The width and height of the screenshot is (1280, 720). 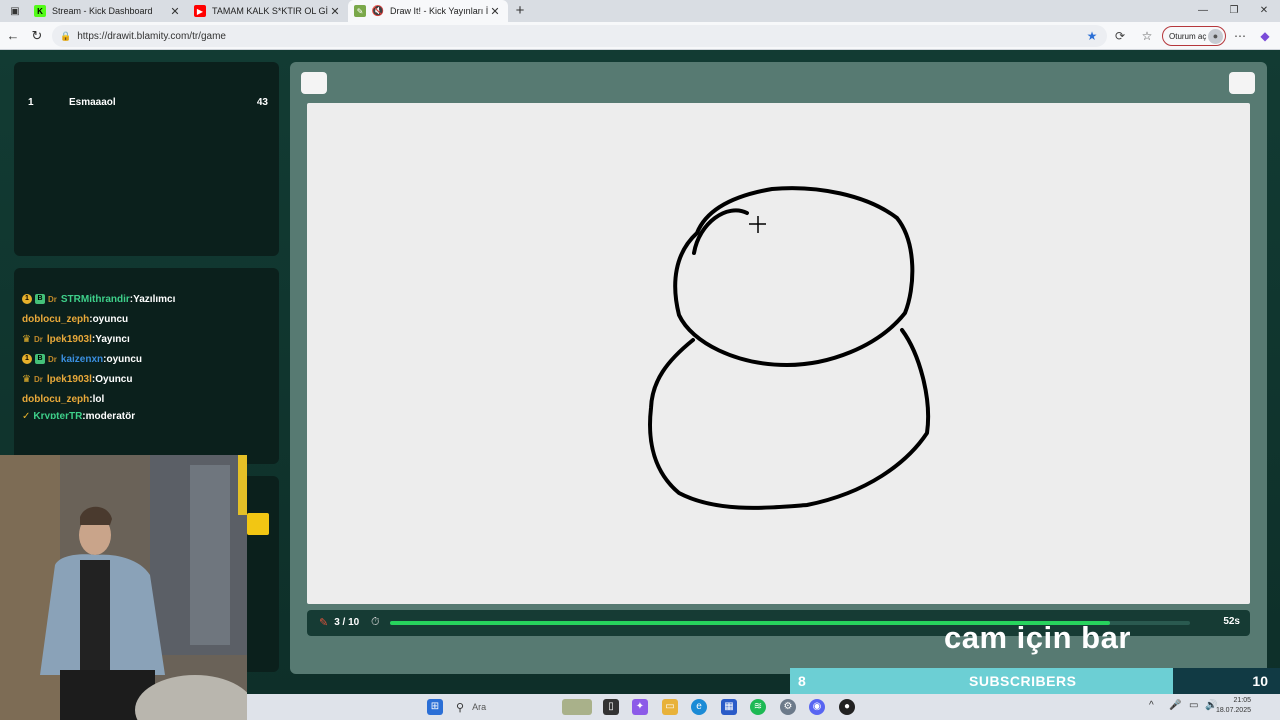 I want to click on round-counter: ✎ 3 / 10, so click(x=339, y=622).